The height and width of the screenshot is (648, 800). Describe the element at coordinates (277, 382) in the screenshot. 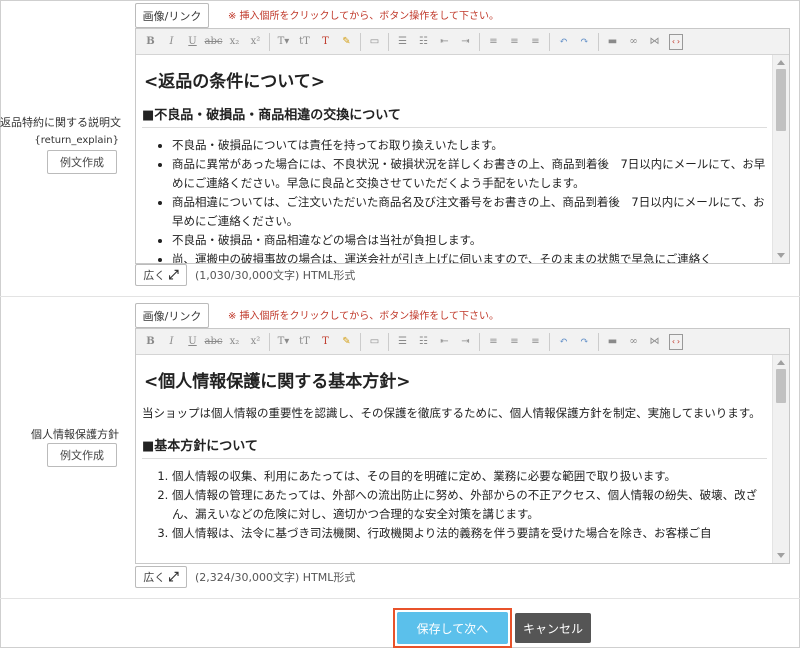

I see `editor-heading: <個人情報保護に関する基本方針>` at that location.